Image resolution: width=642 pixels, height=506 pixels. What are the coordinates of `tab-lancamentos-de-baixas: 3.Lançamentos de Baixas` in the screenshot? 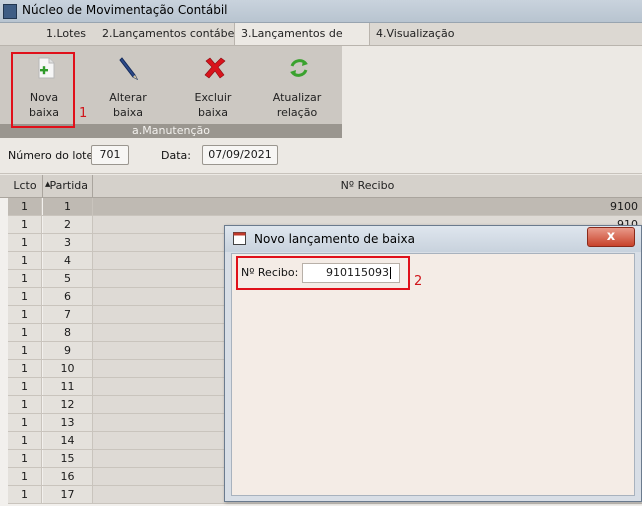 It's located at (302, 42).